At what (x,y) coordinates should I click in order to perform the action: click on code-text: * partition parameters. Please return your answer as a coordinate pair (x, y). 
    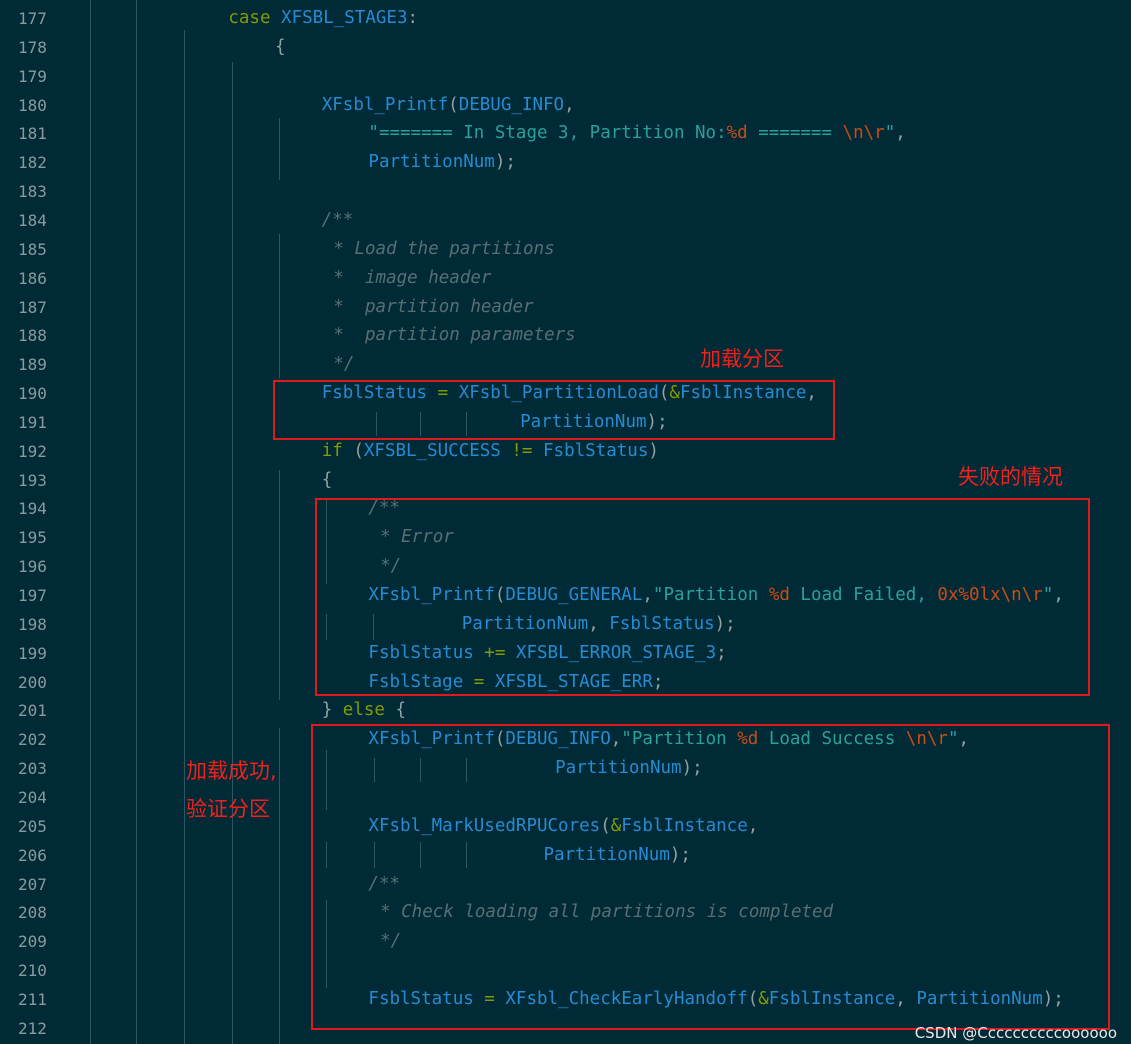
    Looking at the image, I should click on (454, 335).